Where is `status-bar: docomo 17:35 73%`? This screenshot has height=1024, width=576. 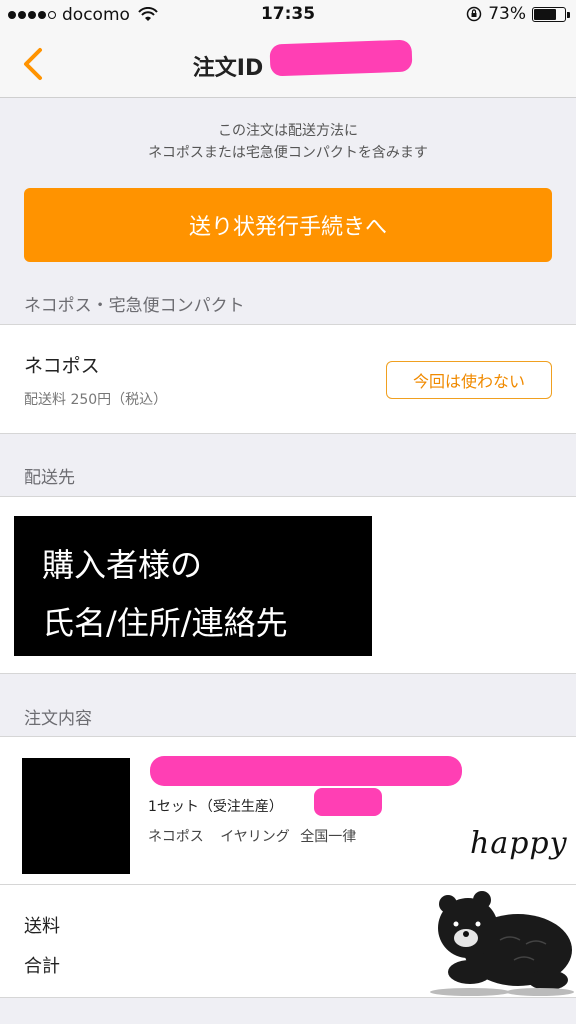 status-bar: docomo 17:35 73% is located at coordinates (288, 15).